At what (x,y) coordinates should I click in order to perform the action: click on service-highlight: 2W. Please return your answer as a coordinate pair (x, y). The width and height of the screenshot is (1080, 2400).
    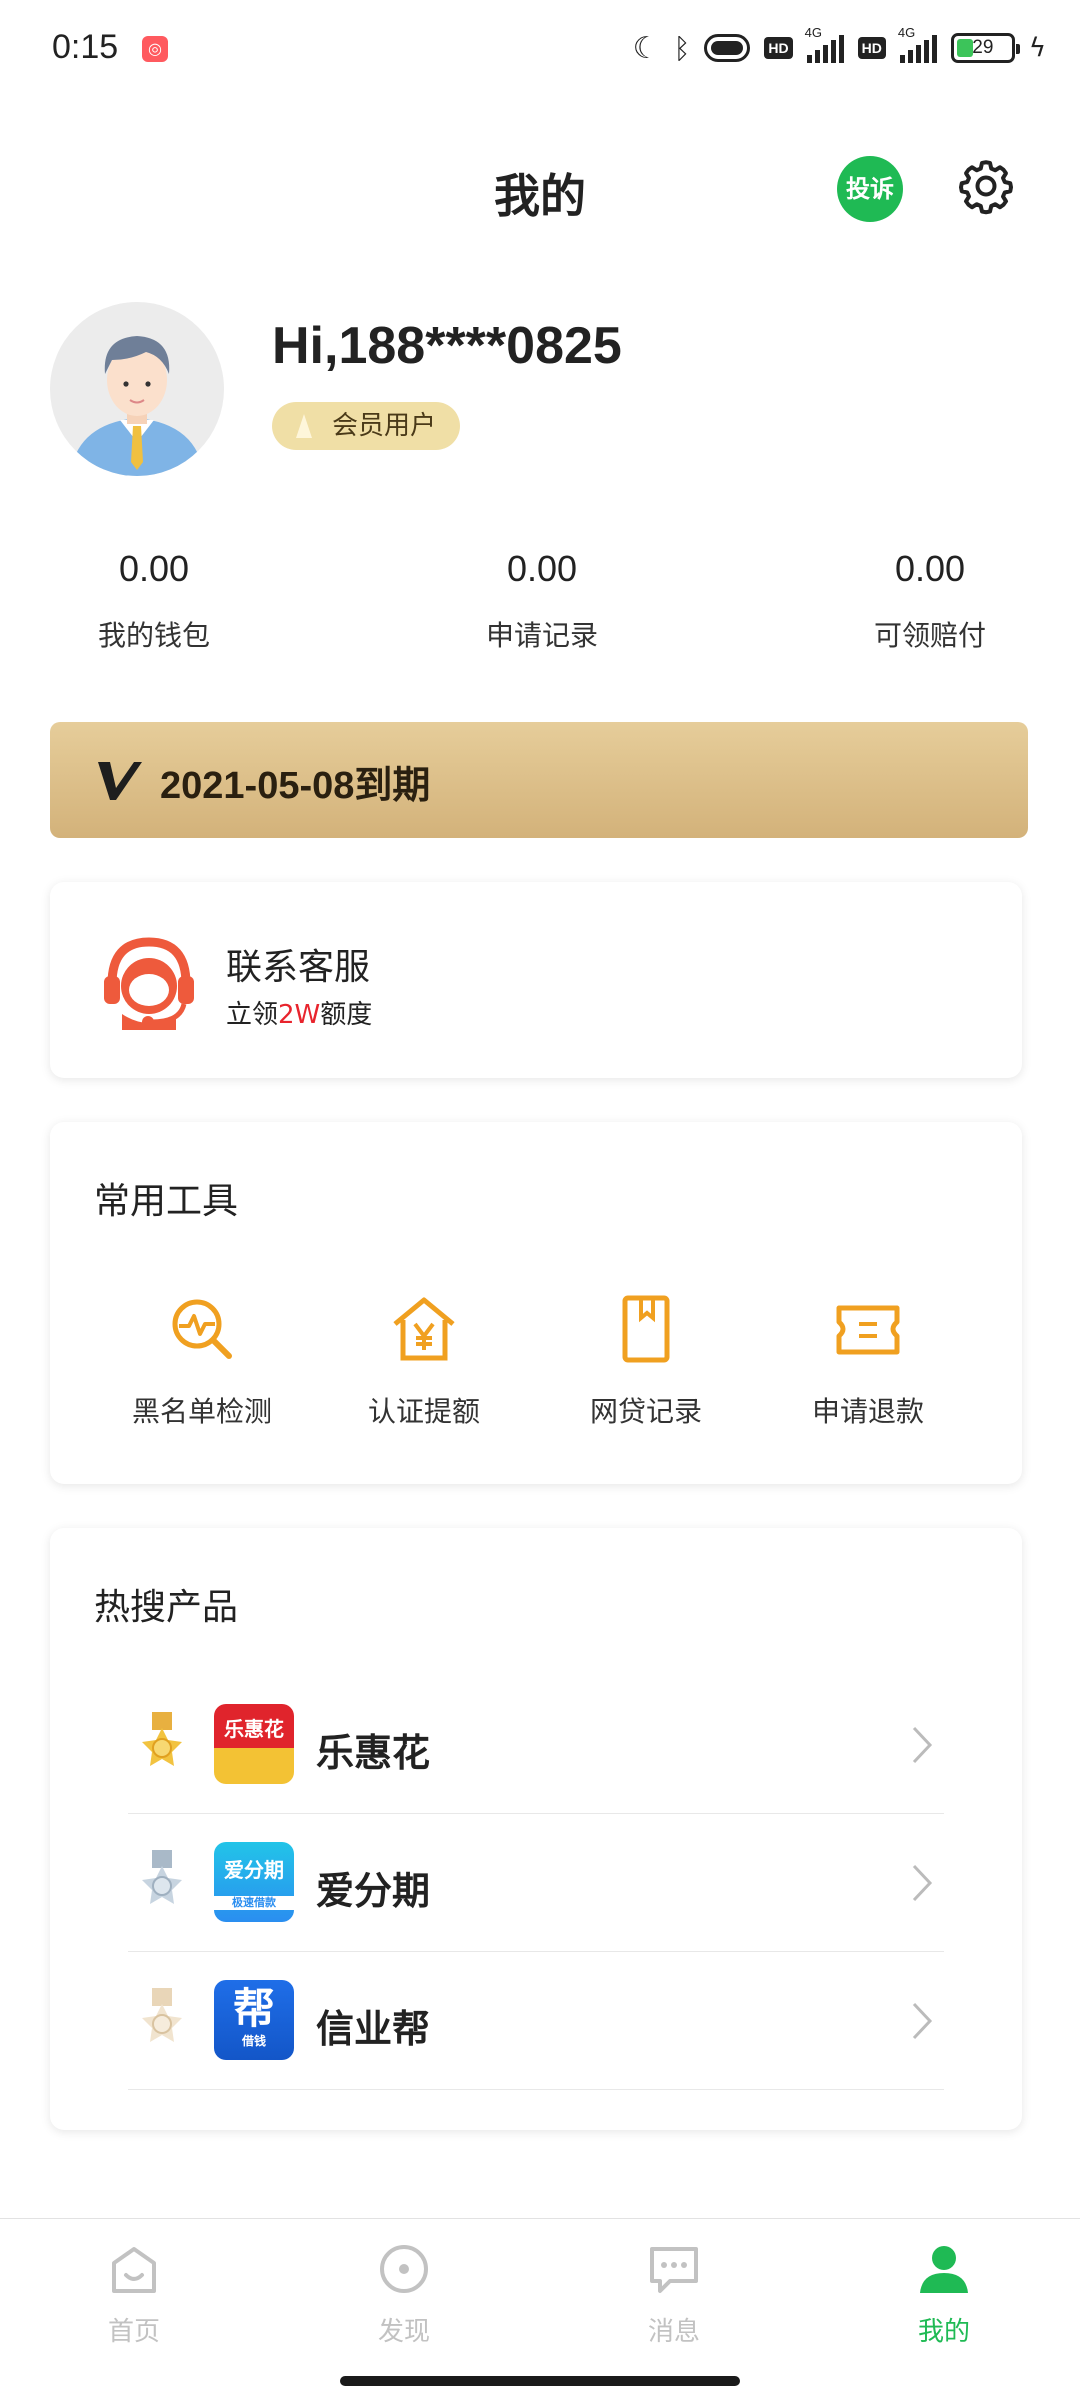
    Looking at the image, I should click on (299, 1015).